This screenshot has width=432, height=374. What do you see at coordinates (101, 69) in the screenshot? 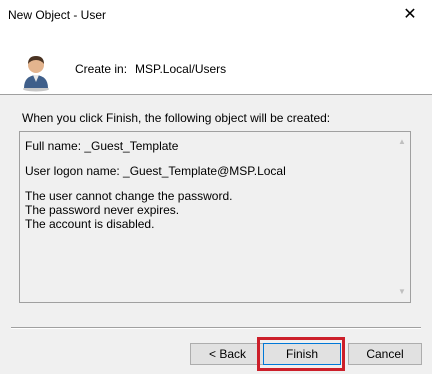
I see `create-in-label: Create in:` at bounding box center [101, 69].